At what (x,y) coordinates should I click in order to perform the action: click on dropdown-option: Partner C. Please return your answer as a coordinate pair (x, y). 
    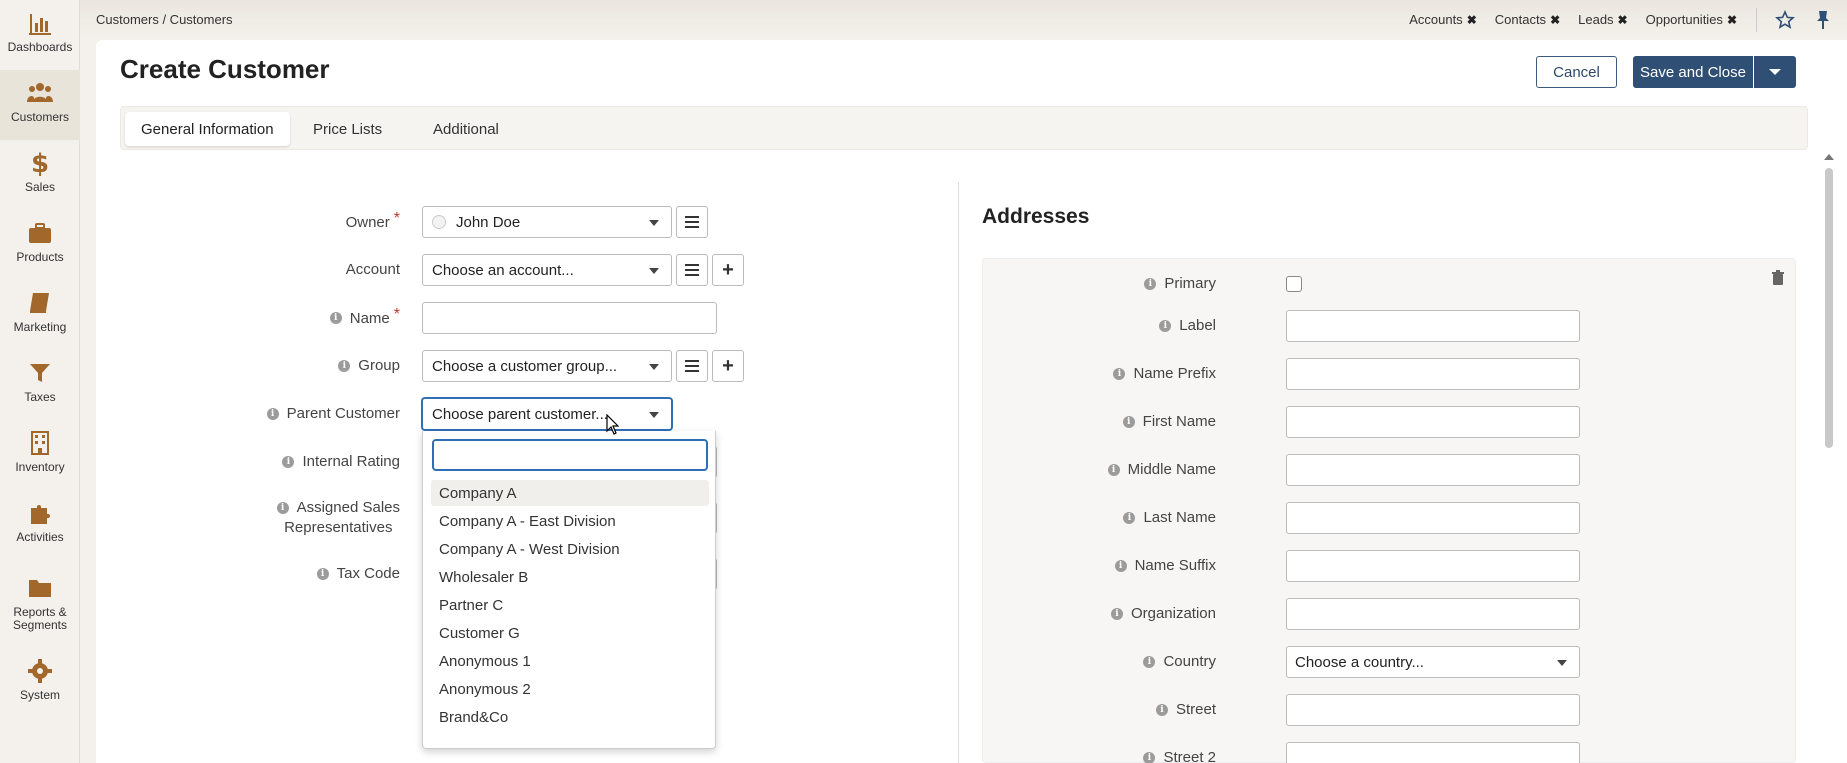
    Looking at the image, I should click on (570, 605).